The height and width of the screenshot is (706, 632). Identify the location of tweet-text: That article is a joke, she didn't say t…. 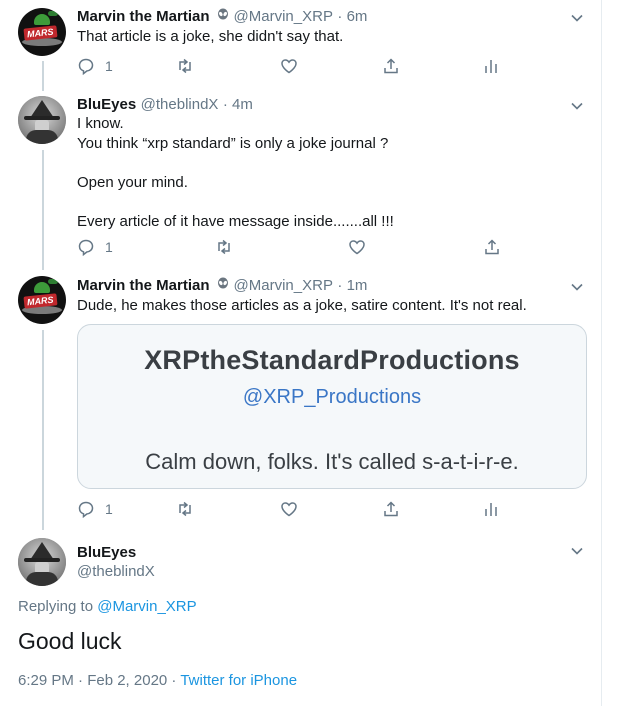
(210, 36).